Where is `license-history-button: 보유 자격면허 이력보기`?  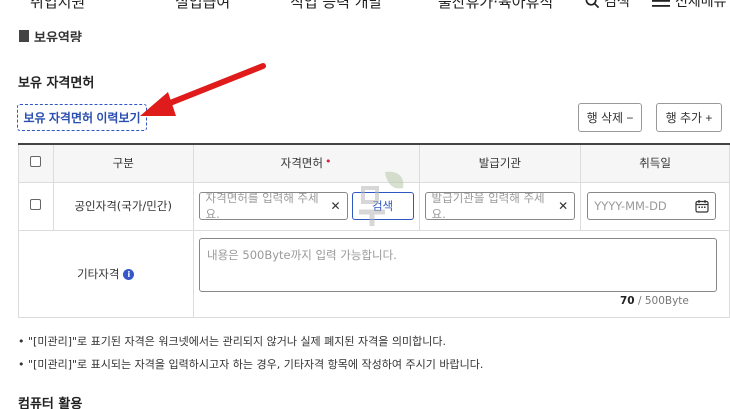 license-history-button: 보유 자격면허 이력보기 is located at coordinates (82, 117).